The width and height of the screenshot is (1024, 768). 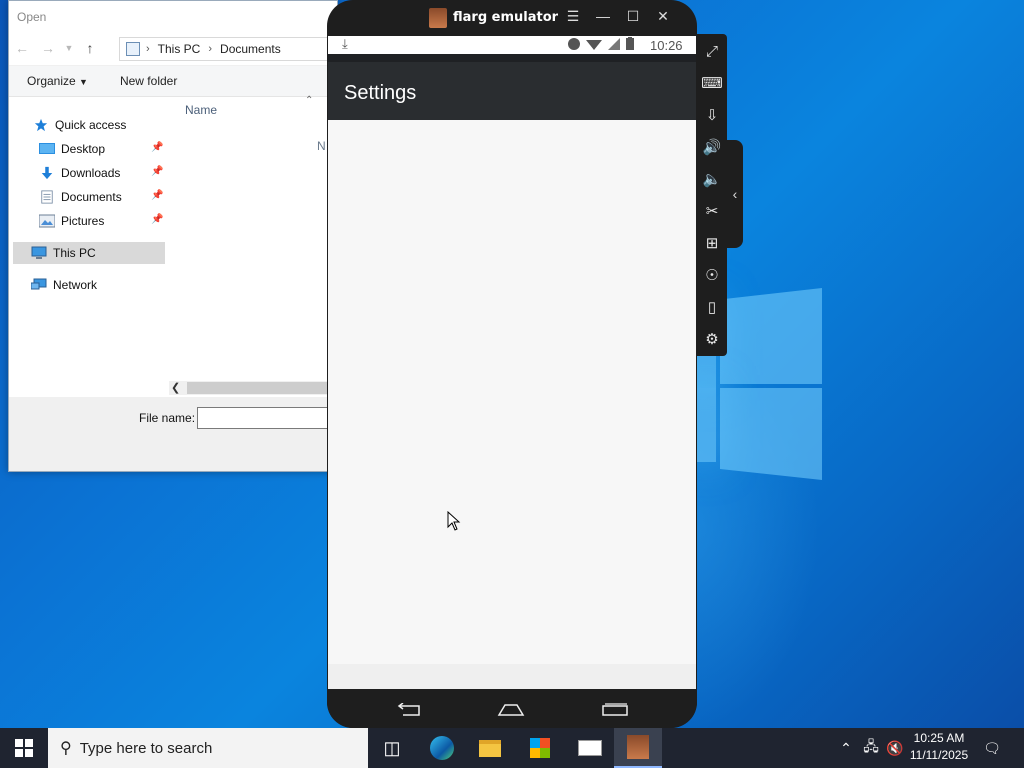 What do you see at coordinates (992, 748) in the screenshot?
I see `notifications-icon: 🗨` at bounding box center [992, 748].